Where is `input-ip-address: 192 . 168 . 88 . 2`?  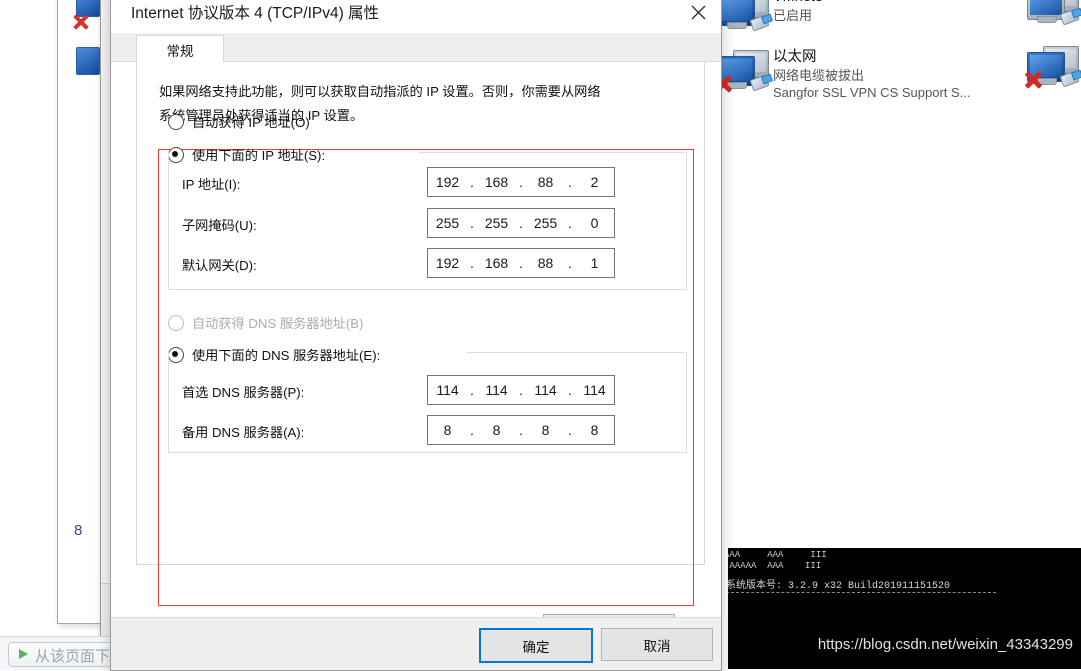 input-ip-address: 192 . 168 . 88 . 2 is located at coordinates (521, 182).